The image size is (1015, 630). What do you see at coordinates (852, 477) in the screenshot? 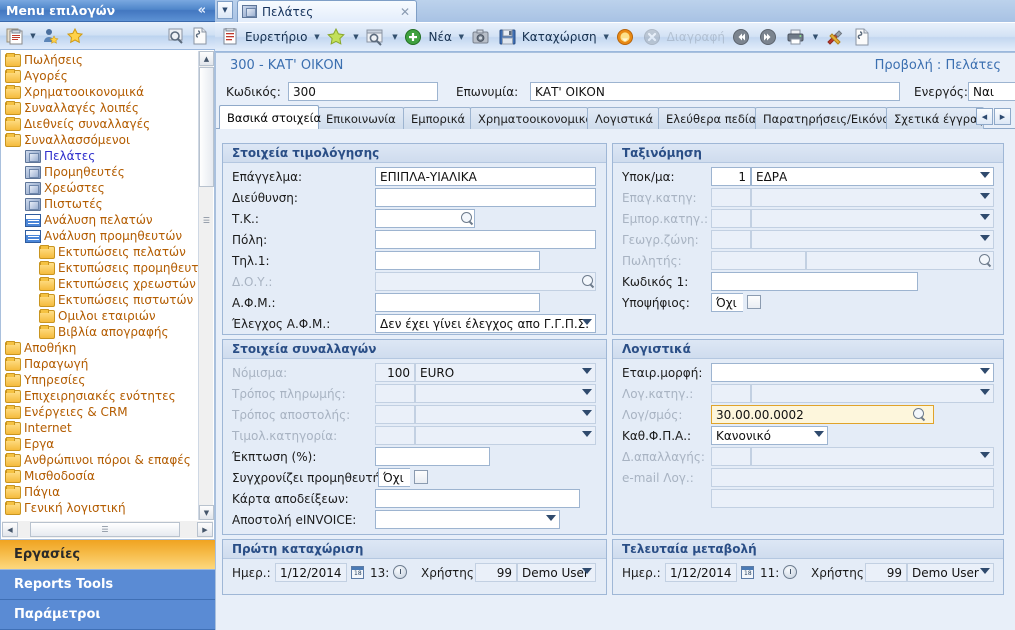
I see `input-accounting-email` at bounding box center [852, 477].